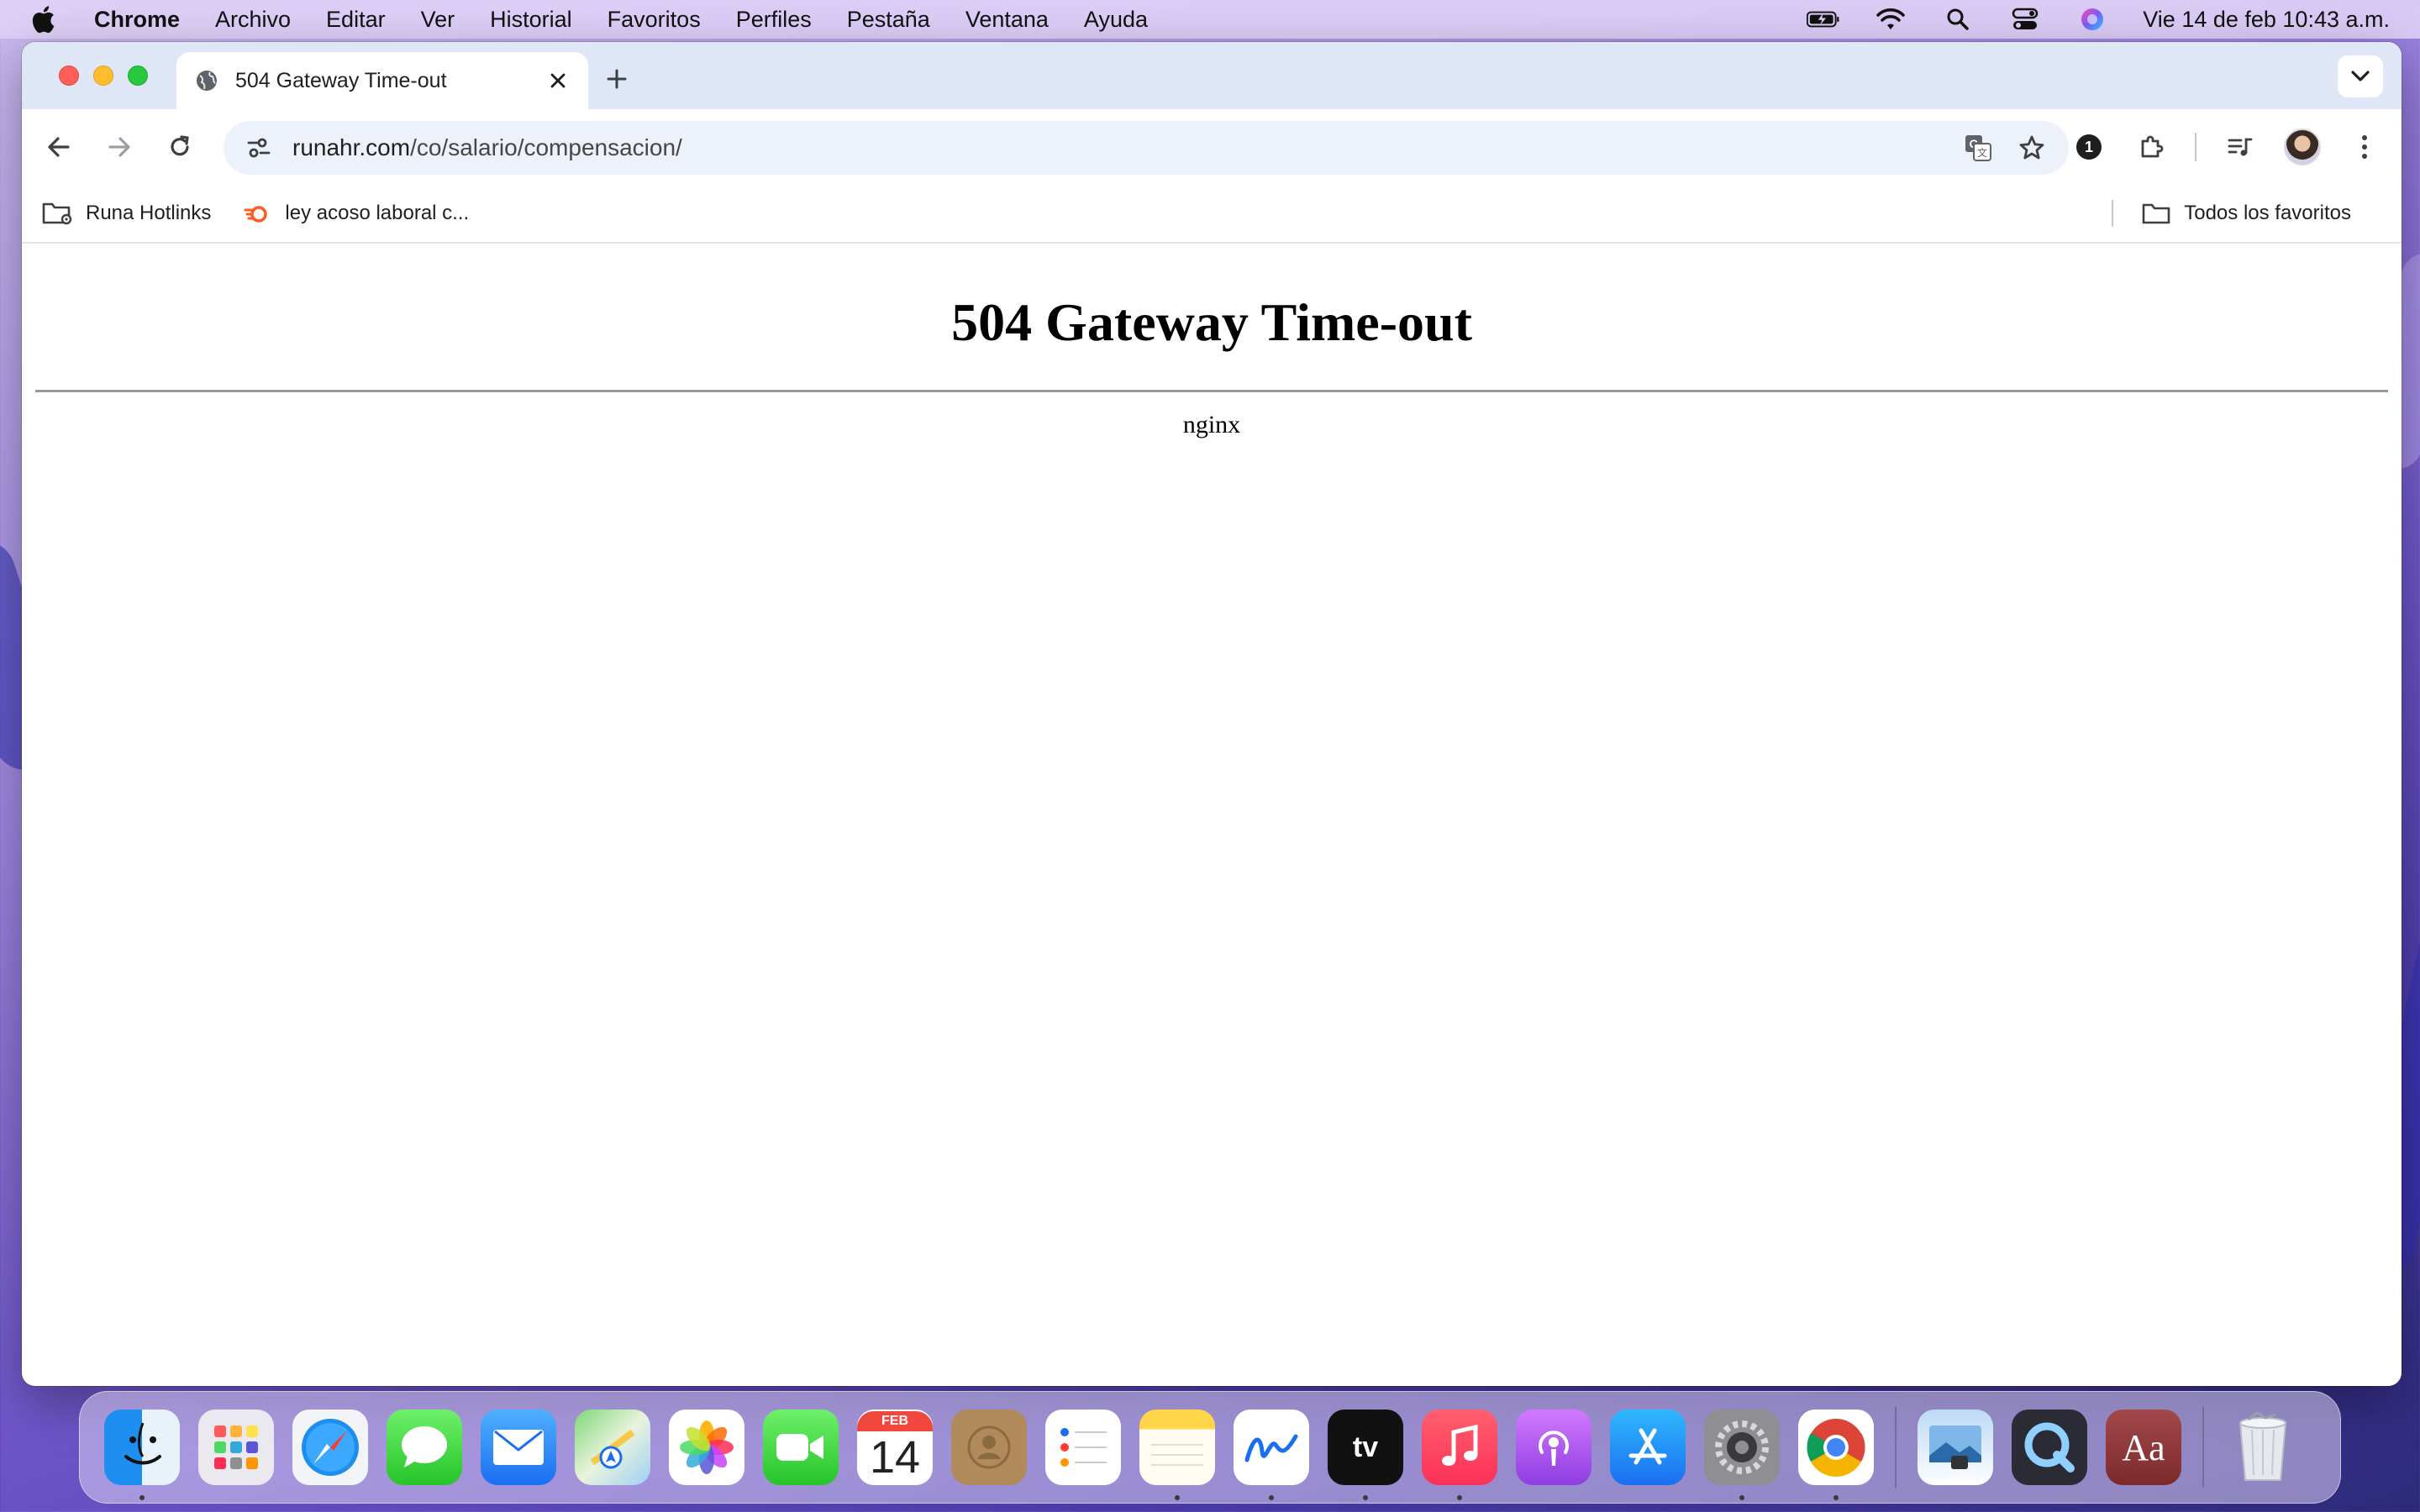 This screenshot has height=1512, width=2420. What do you see at coordinates (1007, 20) in the screenshot?
I see `menu-ventana: Ventana` at bounding box center [1007, 20].